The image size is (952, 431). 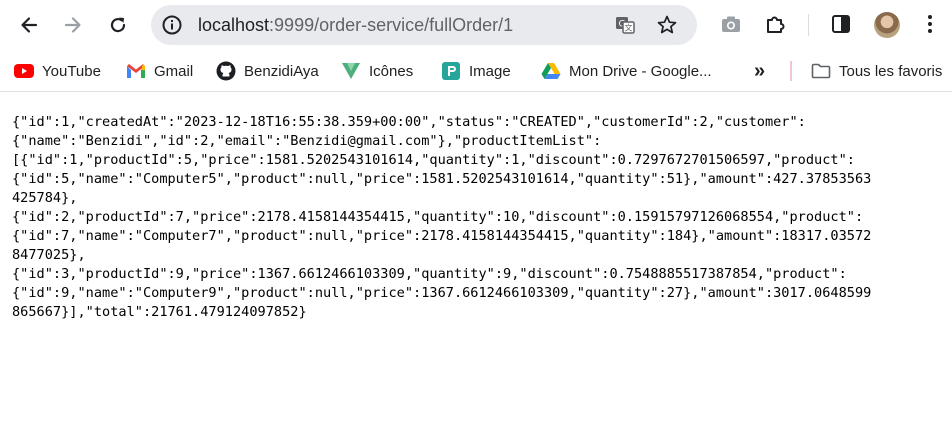 What do you see at coordinates (887, 25) in the screenshot?
I see `profile-avatar` at bounding box center [887, 25].